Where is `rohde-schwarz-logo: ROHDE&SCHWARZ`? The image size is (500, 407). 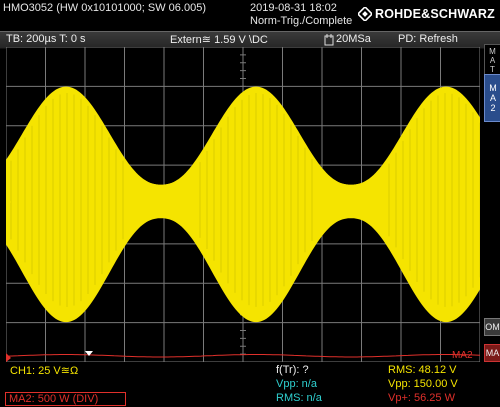
rohde-schwarz-logo: ROHDE&SCHWARZ is located at coordinates (426, 14).